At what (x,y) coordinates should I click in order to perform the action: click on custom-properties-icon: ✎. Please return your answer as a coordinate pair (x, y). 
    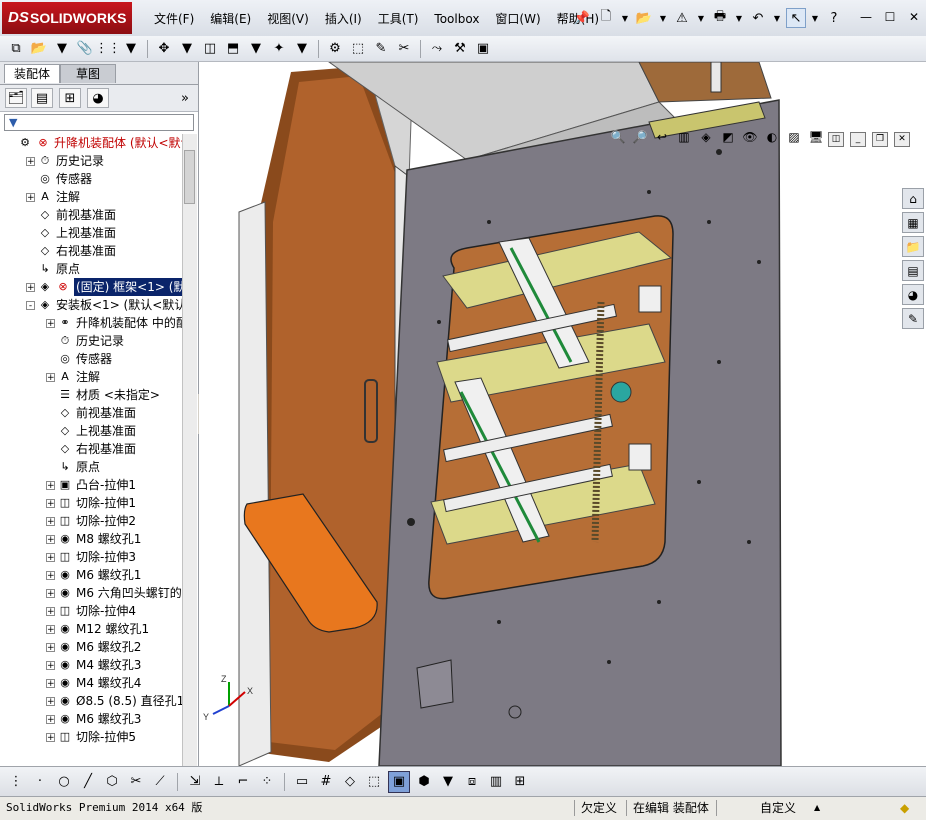
    Looking at the image, I should click on (913, 318).